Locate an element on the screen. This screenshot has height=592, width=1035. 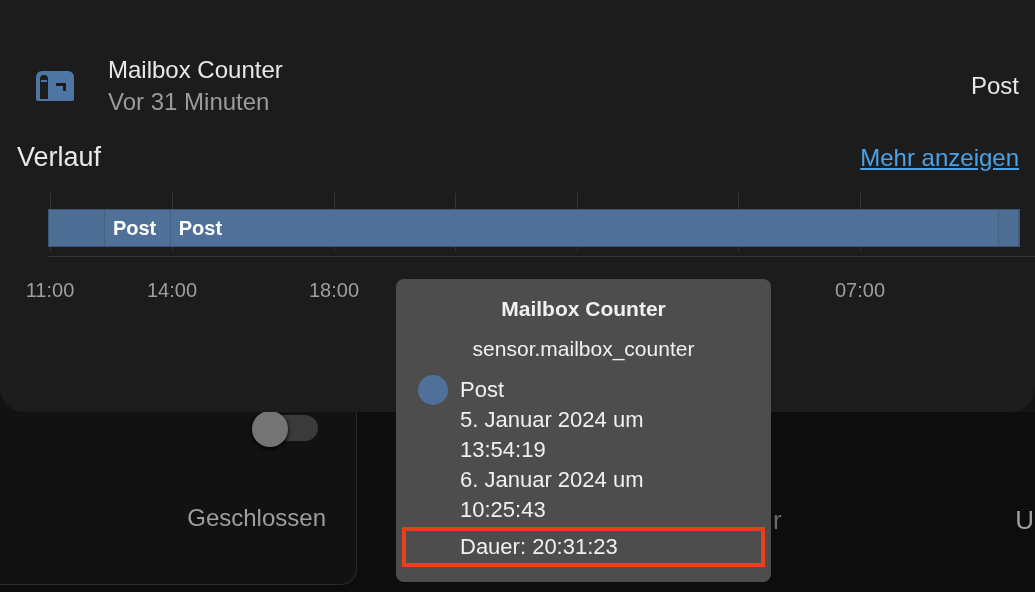
entity-name: U is located at coordinates (1024, 520).